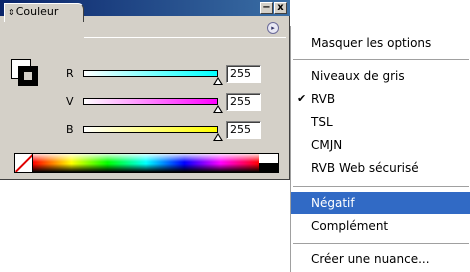  I want to click on tab-couleur: ⇕Couleur, so click(44, 12).